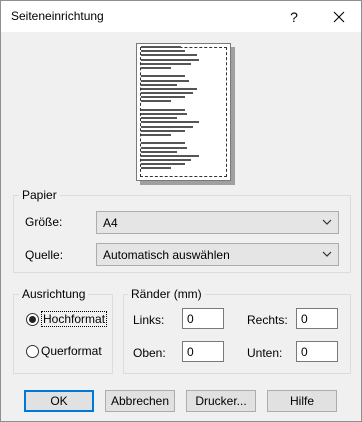  I want to click on close-button, so click(339, 16).